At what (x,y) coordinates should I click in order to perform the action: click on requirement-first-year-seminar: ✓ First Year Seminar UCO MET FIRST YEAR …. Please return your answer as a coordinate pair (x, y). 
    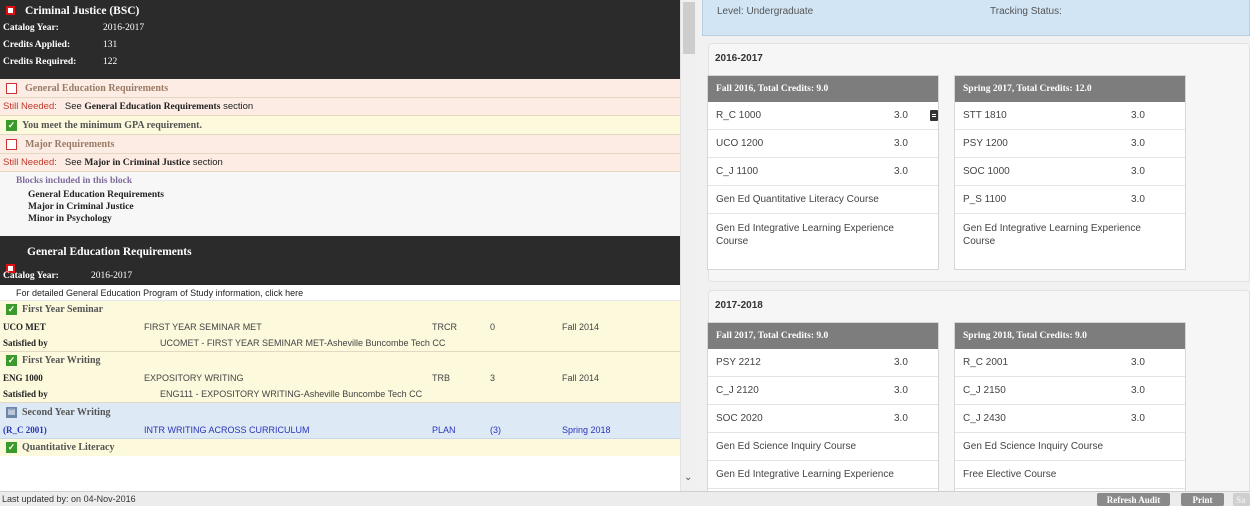
    Looking at the image, I should click on (340, 326).